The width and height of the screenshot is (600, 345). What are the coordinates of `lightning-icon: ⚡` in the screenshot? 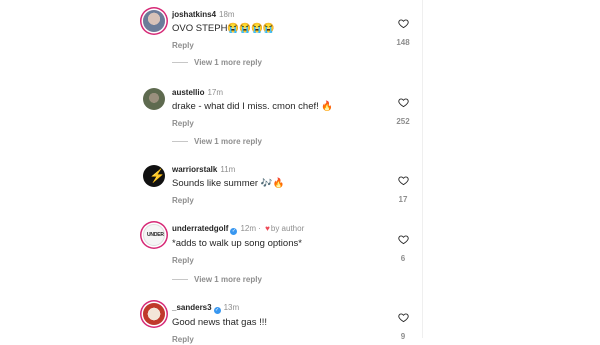 It's located at (157, 175).